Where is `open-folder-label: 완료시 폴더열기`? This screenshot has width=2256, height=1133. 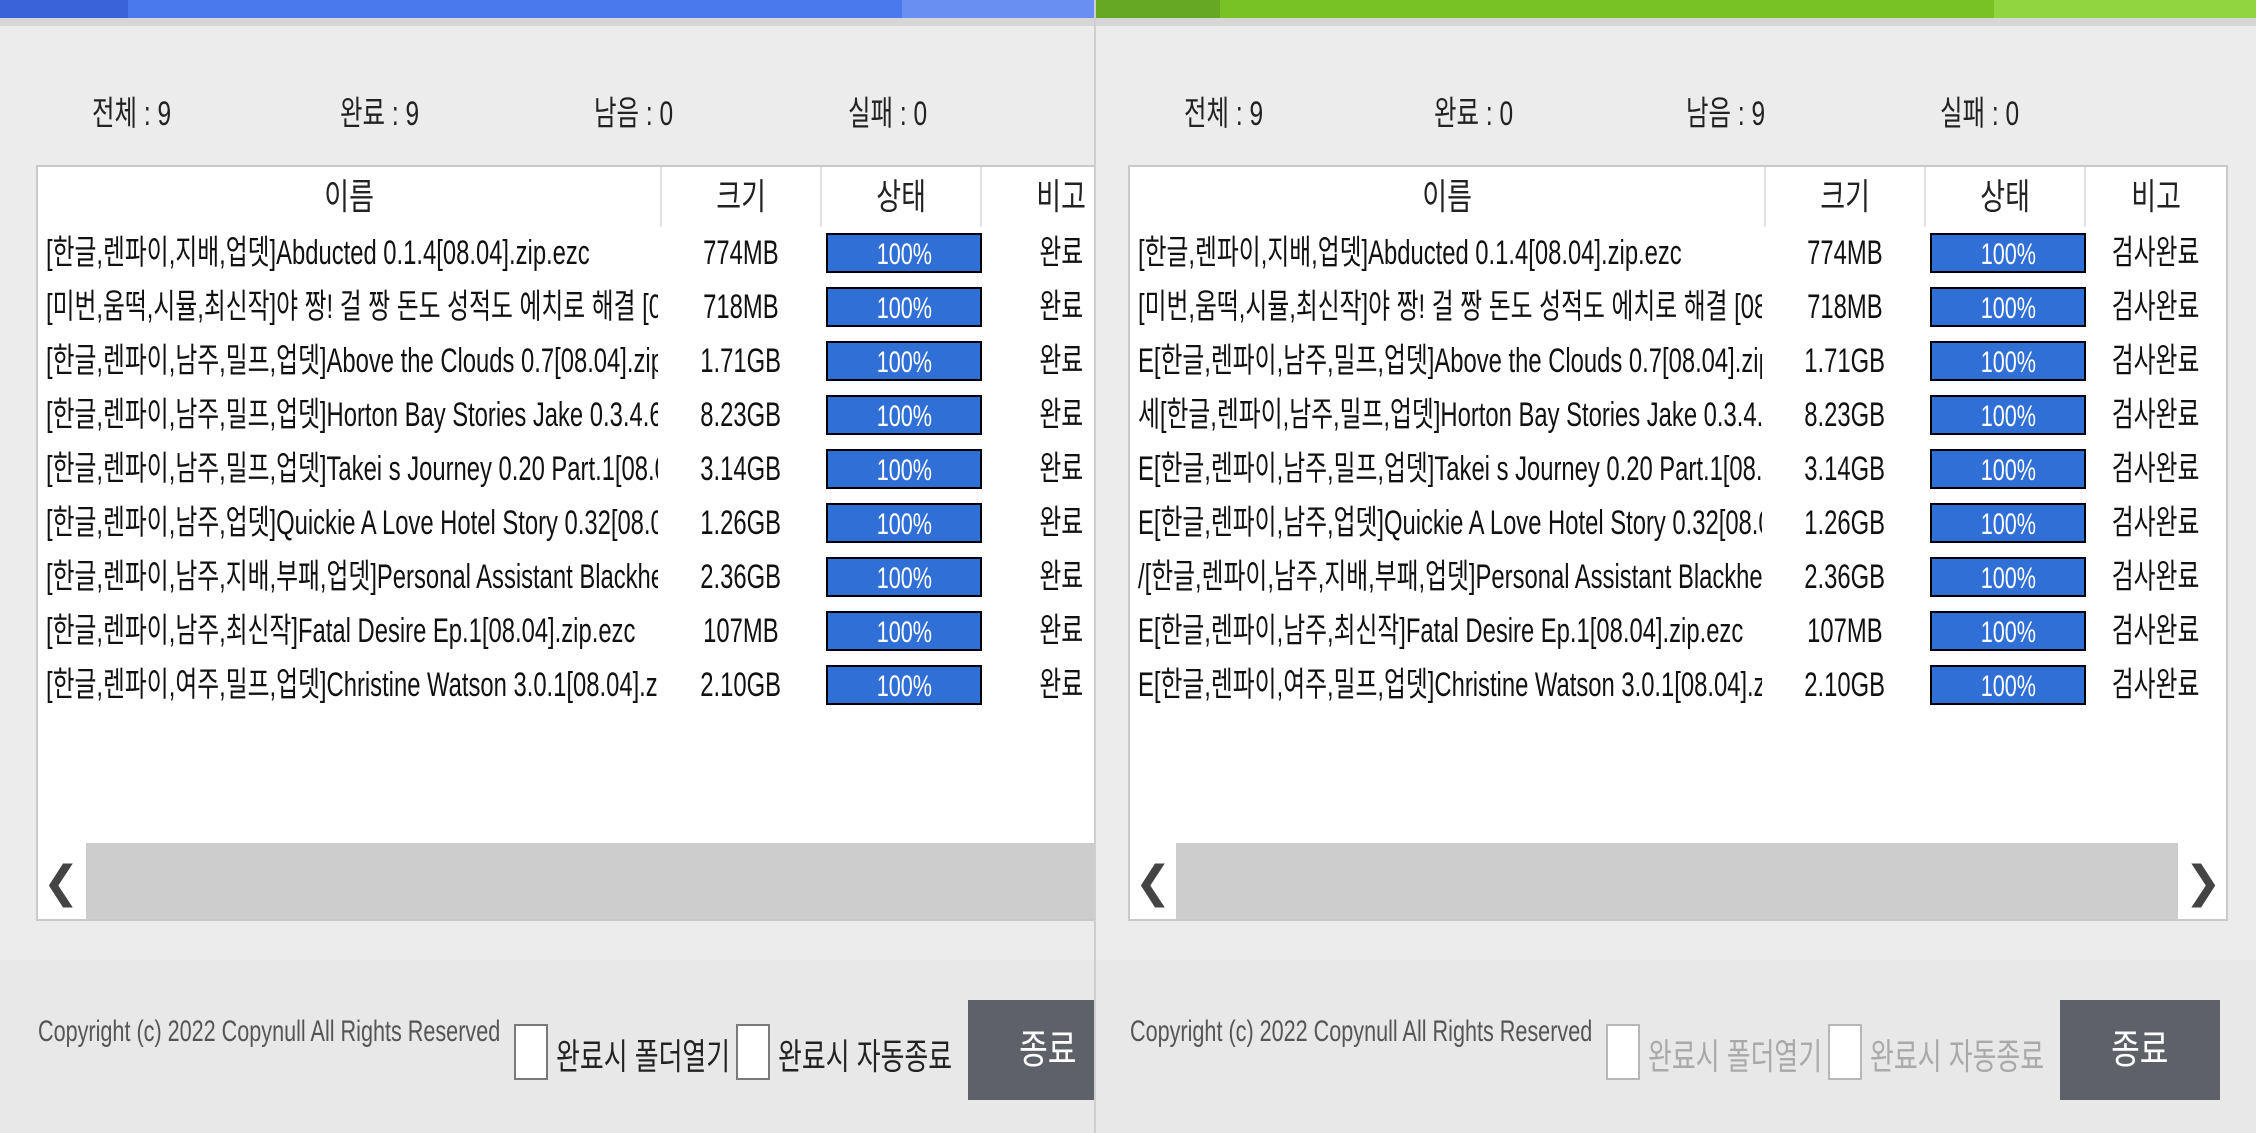 open-folder-label: 완료시 폴더열기 is located at coordinates (1735, 1056).